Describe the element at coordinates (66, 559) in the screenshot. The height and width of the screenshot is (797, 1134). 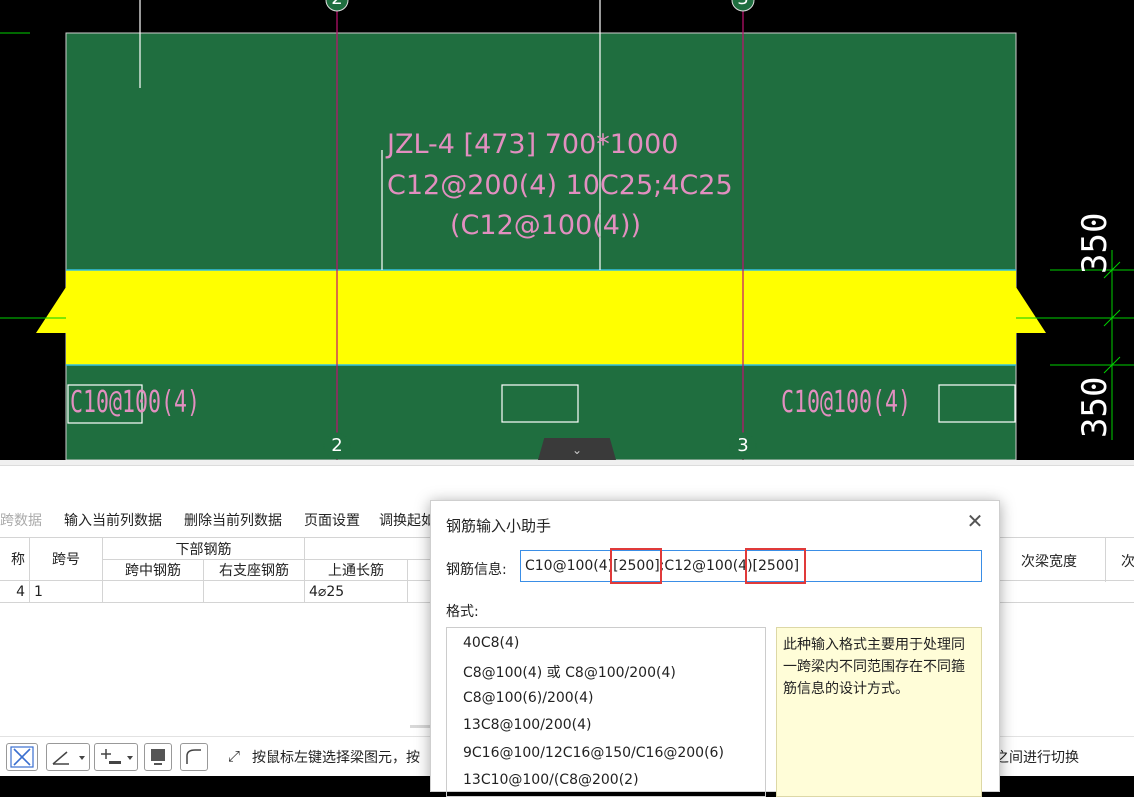
I see `header-span: 跨号` at that location.